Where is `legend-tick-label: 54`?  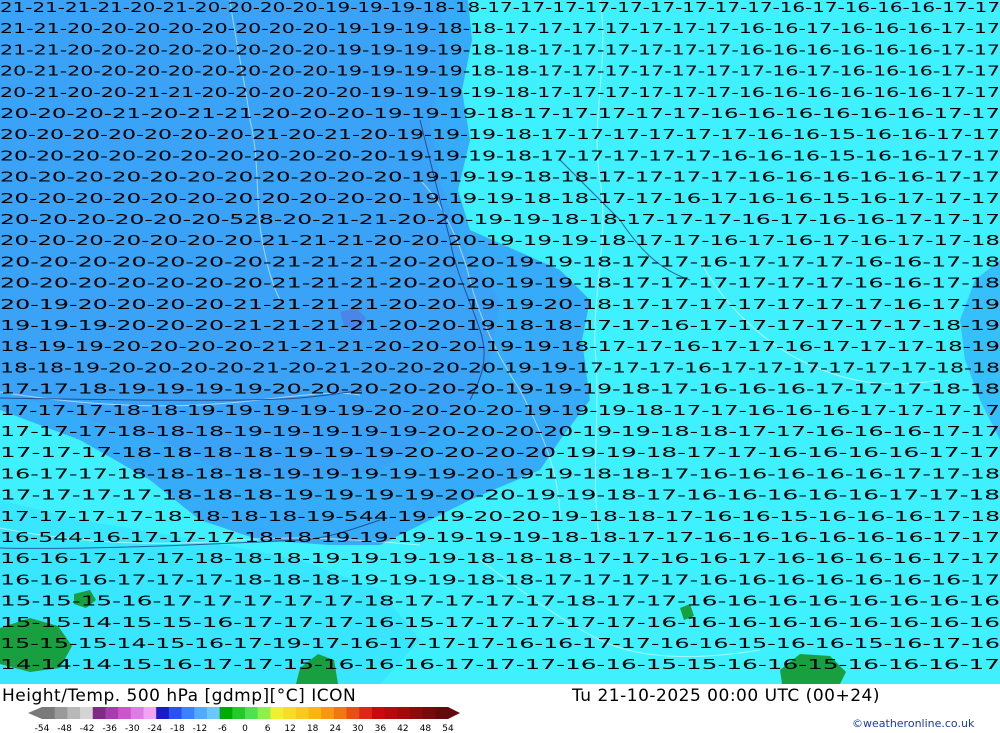 legend-tick-label: 54 is located at coordinates (448, 728).